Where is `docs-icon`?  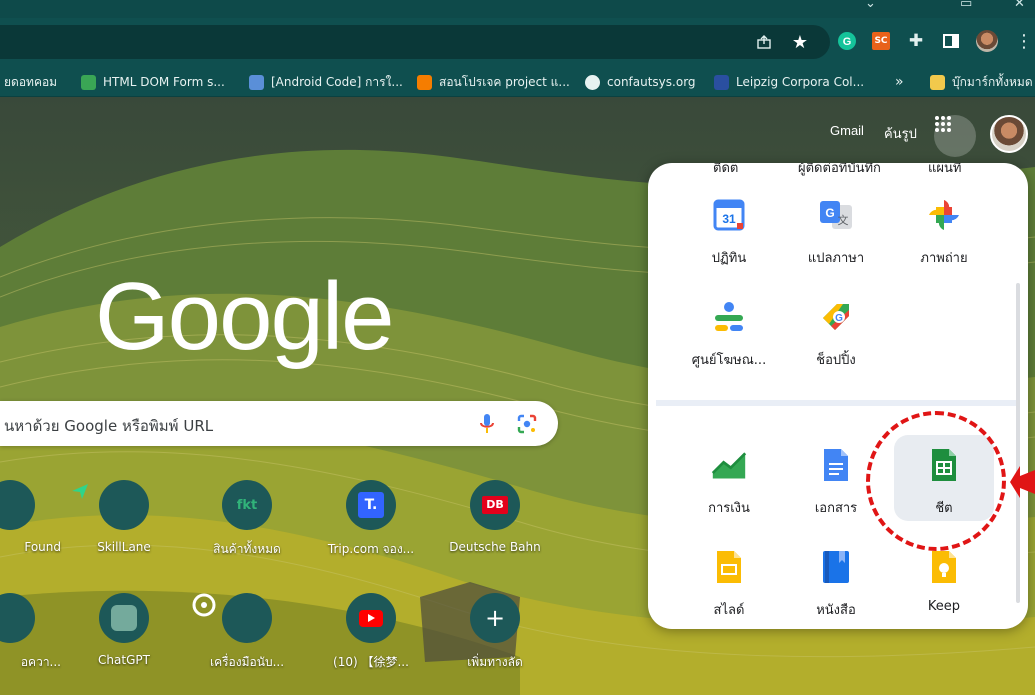
docs-icon is located at coordinates (836, 465).